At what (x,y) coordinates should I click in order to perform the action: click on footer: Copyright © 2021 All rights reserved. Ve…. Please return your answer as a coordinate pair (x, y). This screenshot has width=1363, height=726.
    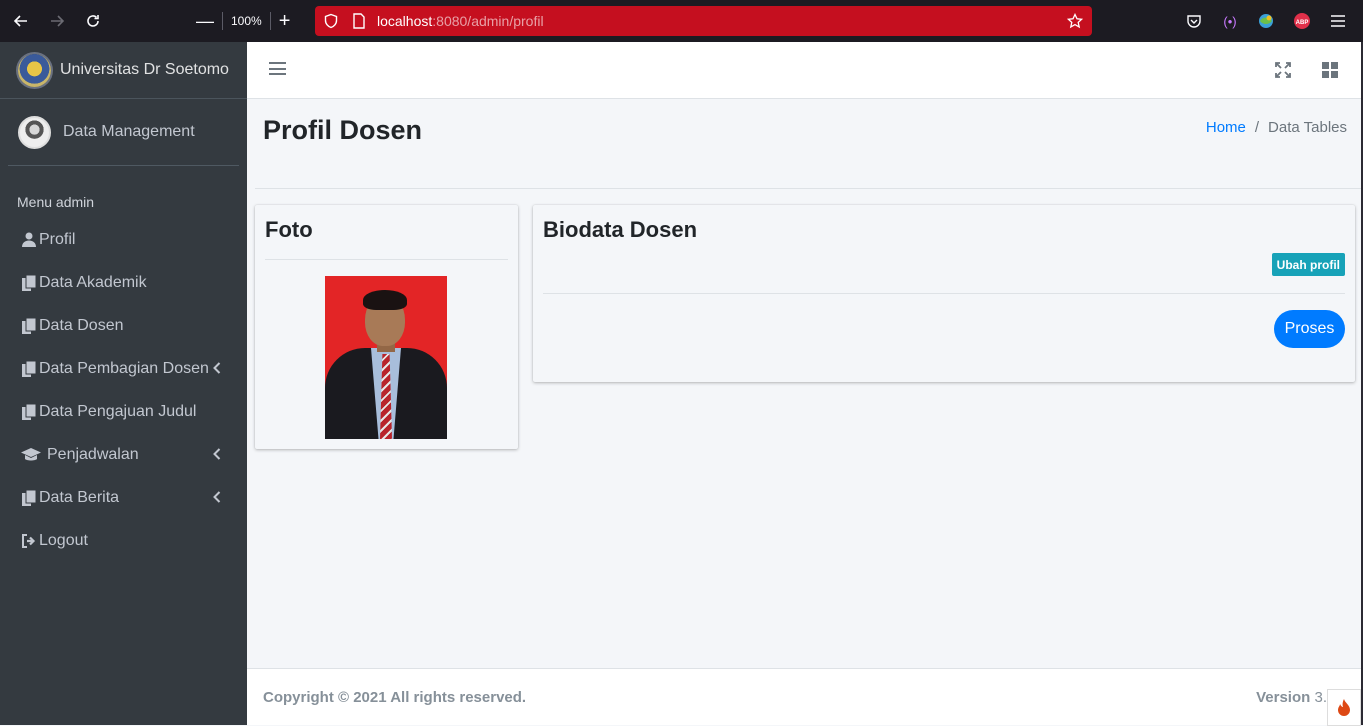
    Looking at the image, I should click on (804, 697).